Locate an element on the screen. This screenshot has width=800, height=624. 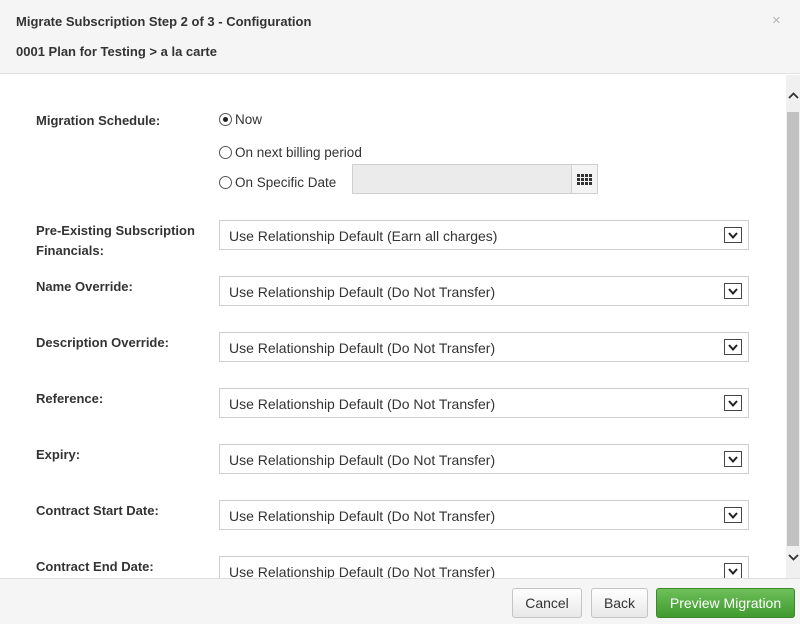
calendar-button is located at coordinates (584, 179).